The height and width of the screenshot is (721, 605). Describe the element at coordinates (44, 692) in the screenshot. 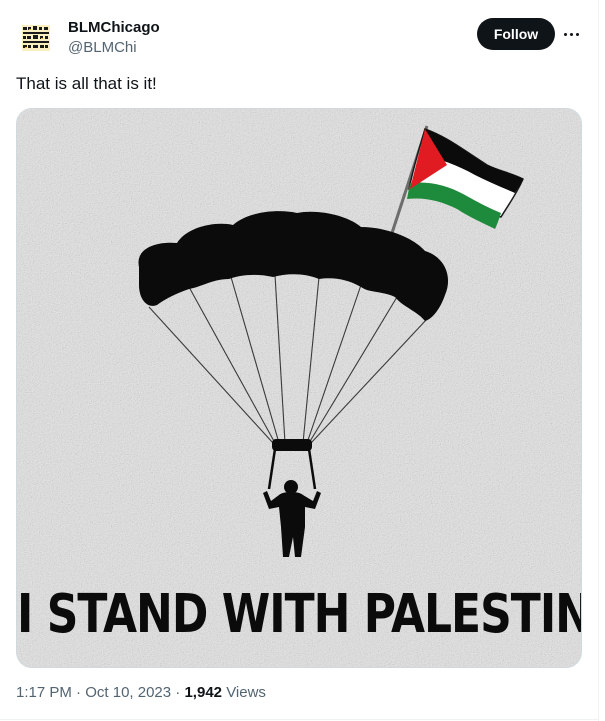

I see `tweet-time: 1:17 PM` at that location.